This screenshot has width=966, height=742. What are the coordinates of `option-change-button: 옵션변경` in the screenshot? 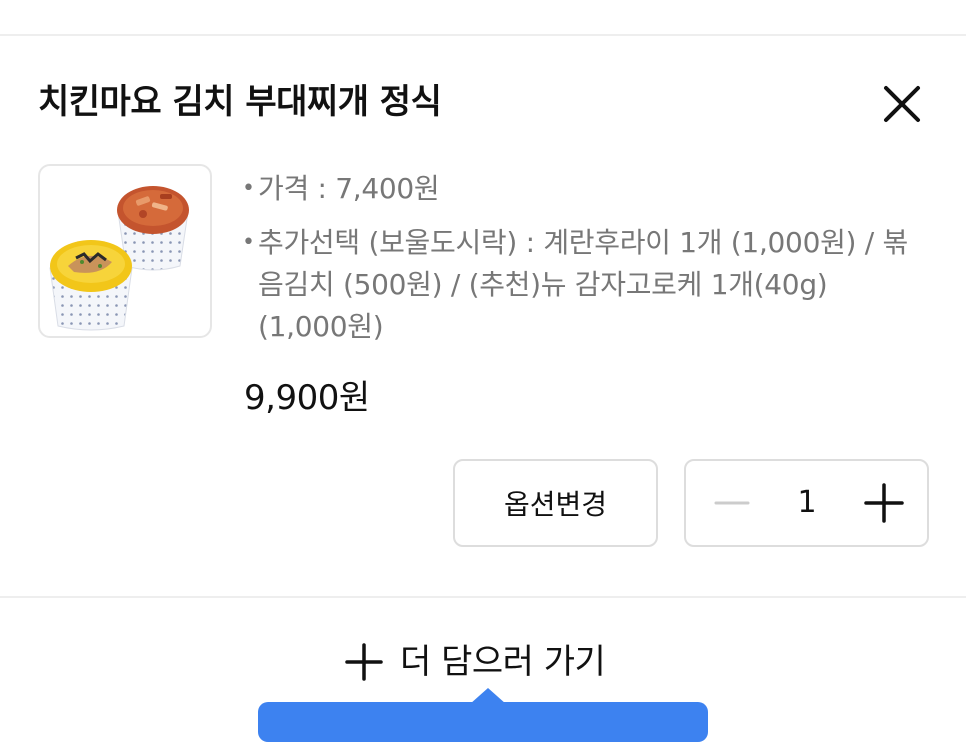 It's located at (555, 503).